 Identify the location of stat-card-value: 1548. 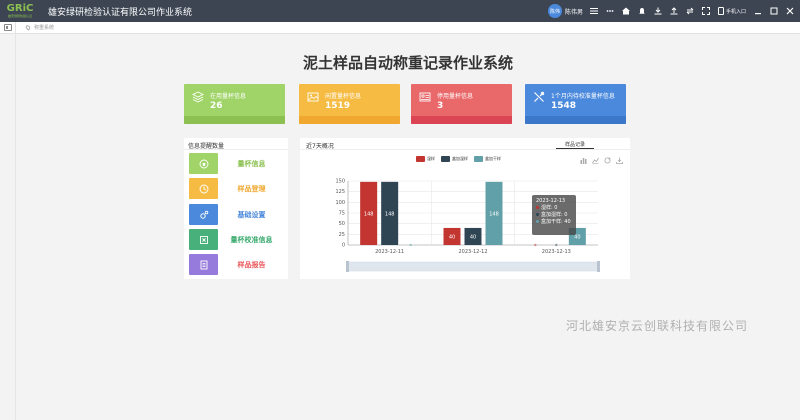
(564, 106).